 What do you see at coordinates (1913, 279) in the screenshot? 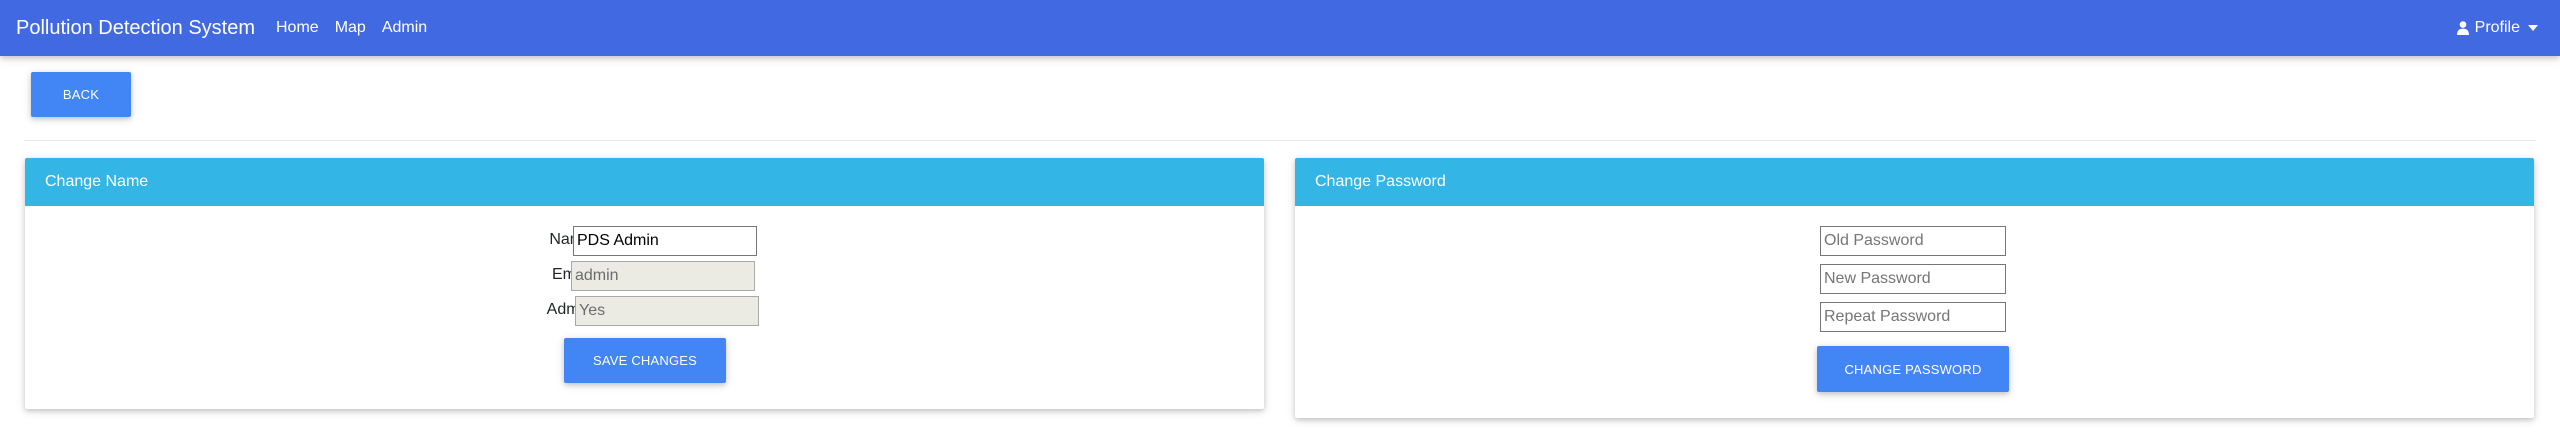
I see `new-password-input: New Password` at bounding box center [1913, 279].